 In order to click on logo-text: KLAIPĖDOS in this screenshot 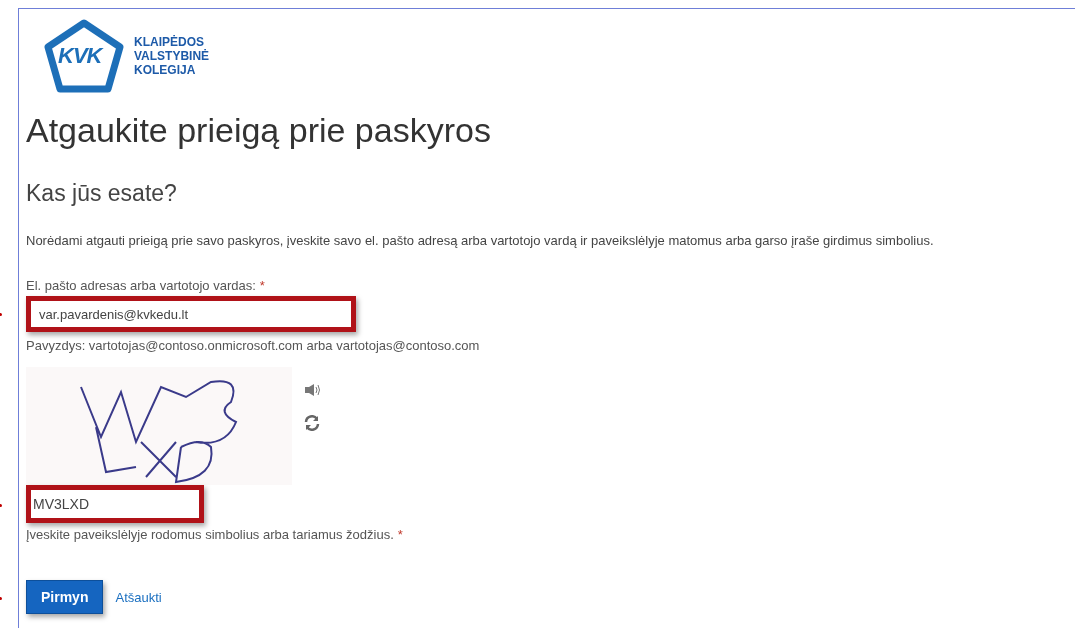, I will do `click(169, 42)`.